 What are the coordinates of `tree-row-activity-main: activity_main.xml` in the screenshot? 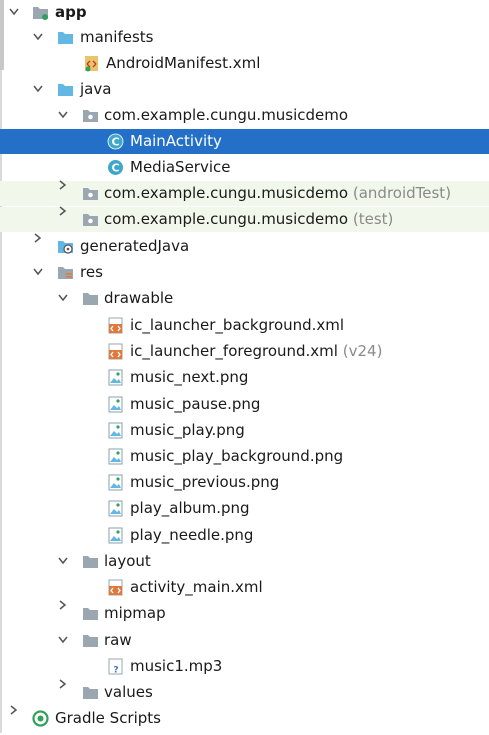 It's located at (244, 587).